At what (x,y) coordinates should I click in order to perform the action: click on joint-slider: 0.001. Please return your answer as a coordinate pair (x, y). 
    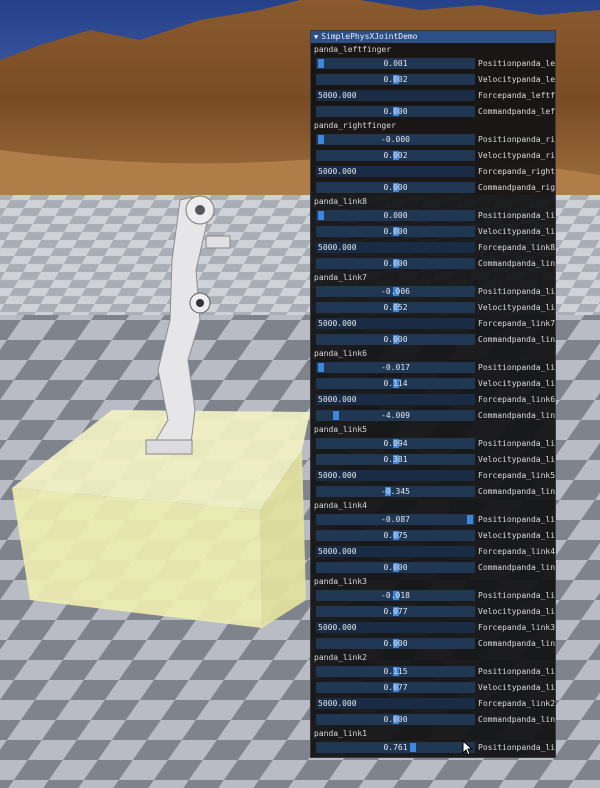
    Looking at the image, I should click on (395, 63).